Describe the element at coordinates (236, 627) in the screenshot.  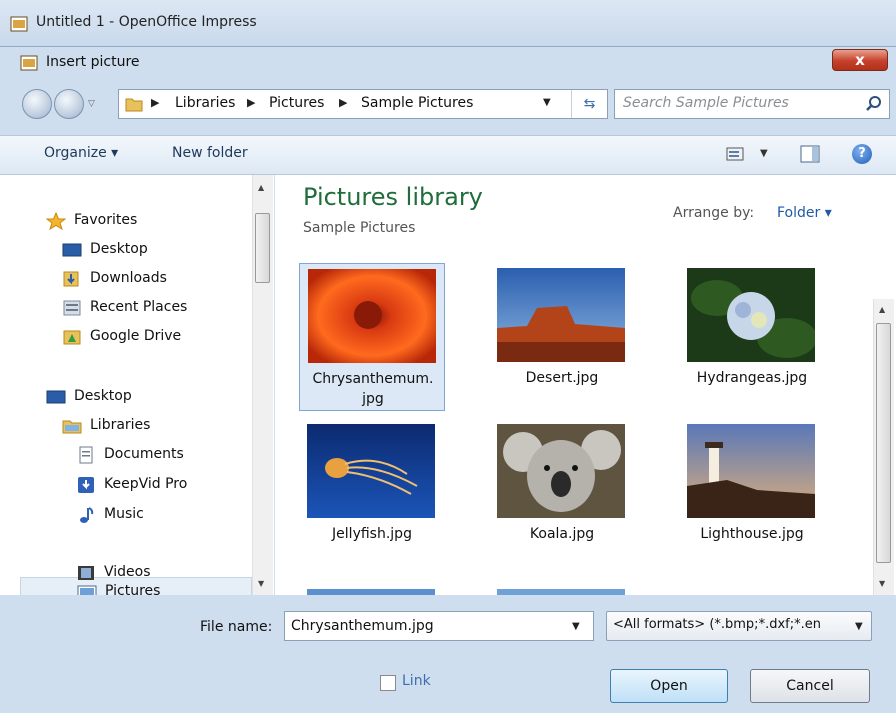
I see `file-name-label: File name:` at that location.